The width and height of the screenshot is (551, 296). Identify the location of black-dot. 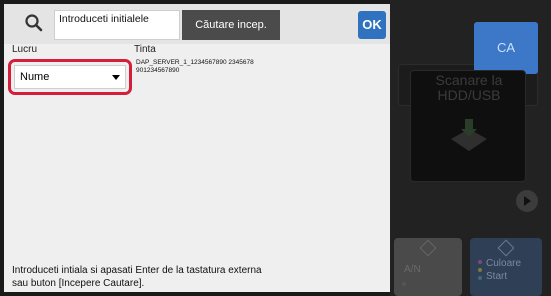
(404, 284).